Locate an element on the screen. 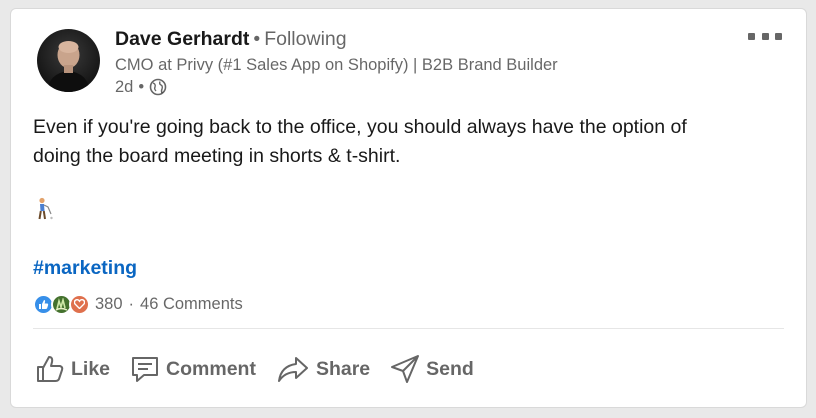 Image resolution: width=816 pixels, height=418 pixels. thumbs-up-icon is located at coordinates (50, 369).